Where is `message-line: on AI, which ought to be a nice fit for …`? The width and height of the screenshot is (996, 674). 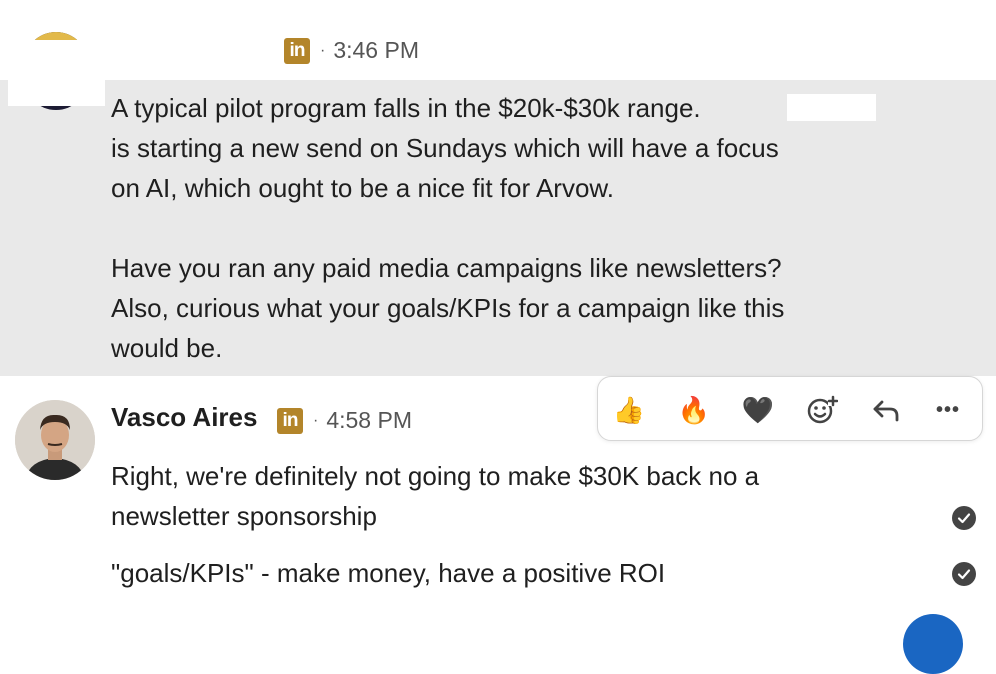 message-line: on AI, which ought to be a nice fit for … is located at coordinates (362, 188).